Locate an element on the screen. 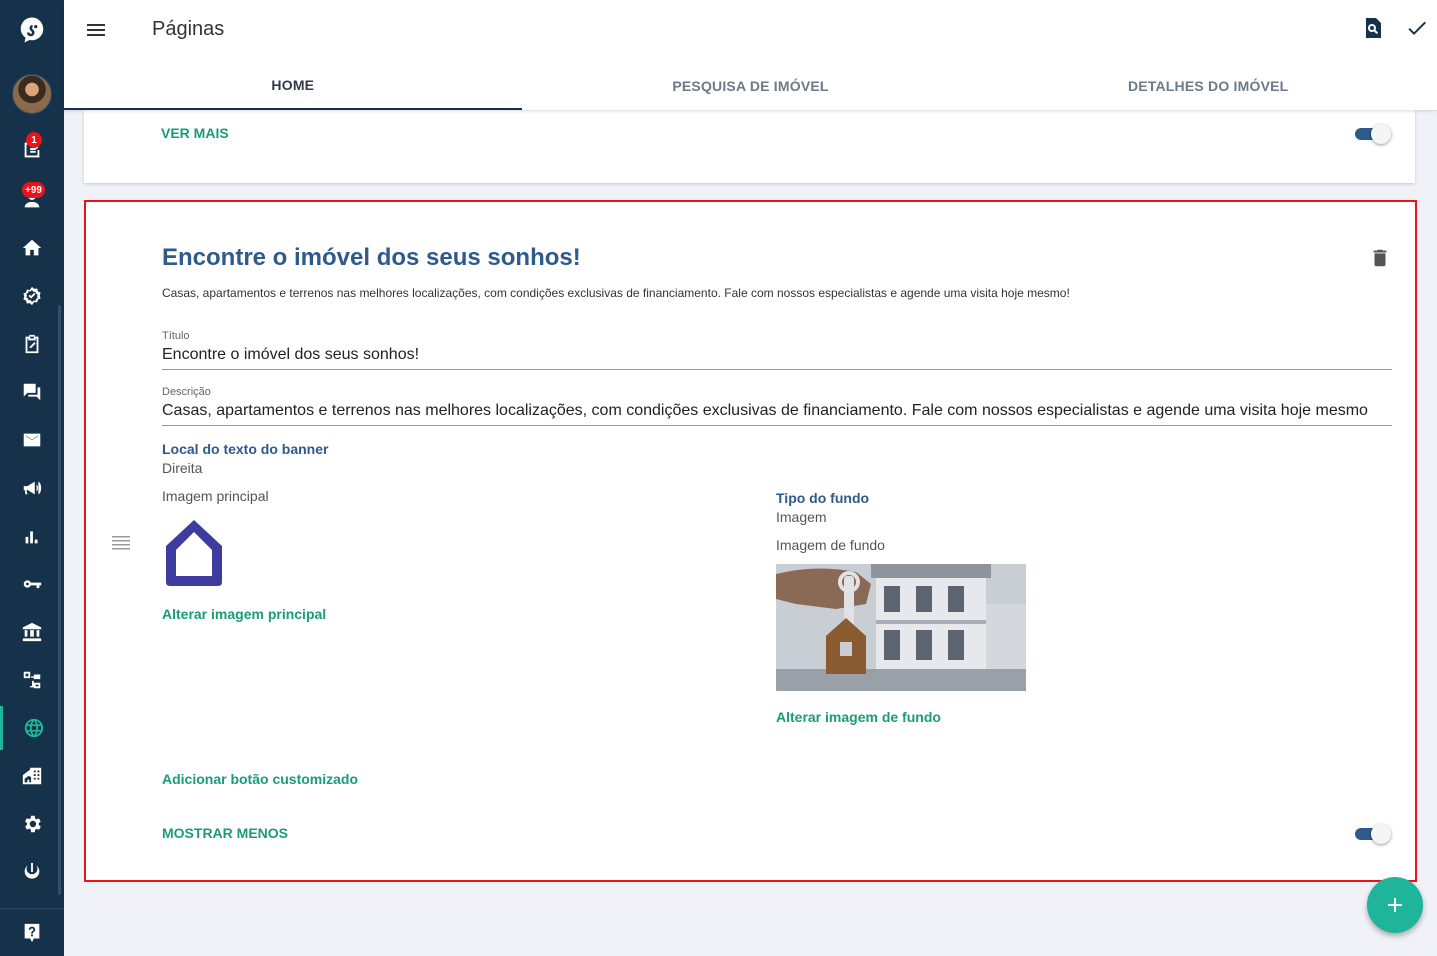 Image resolution: width=1437 pixels, height=956 pixels. power-icon is located at coordinates (32, 870).